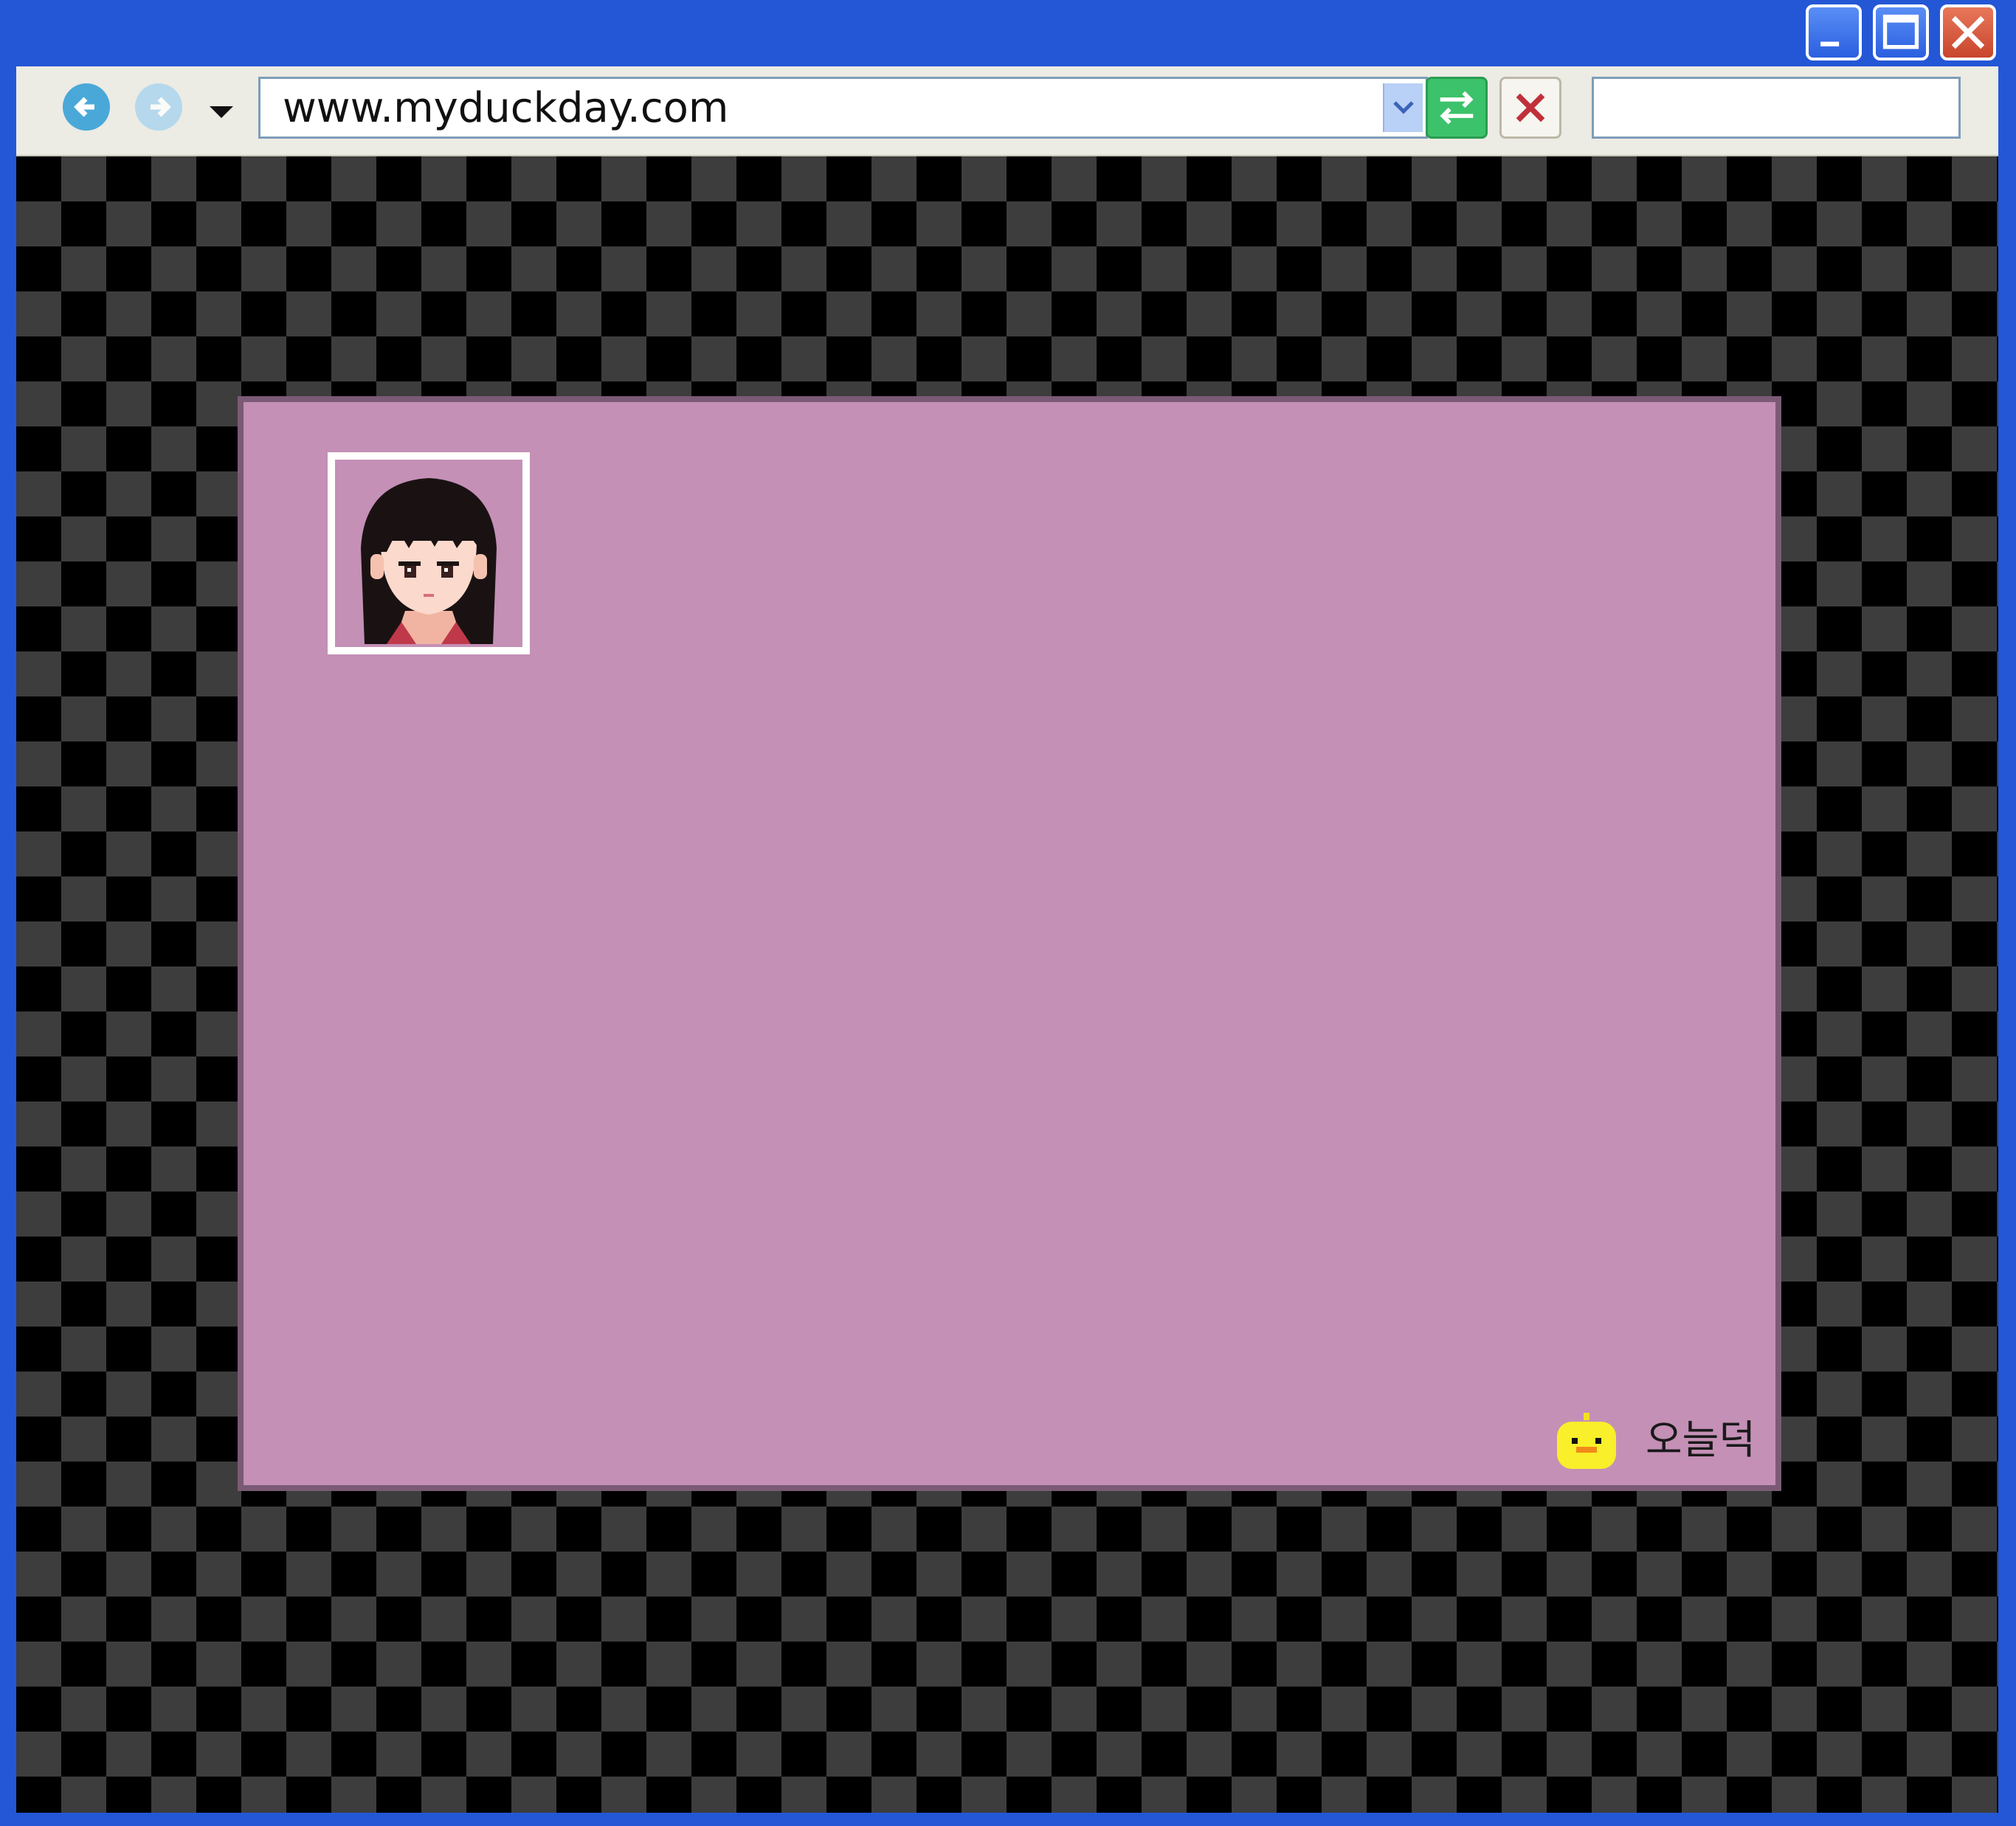 The height and width of the screenshot is (1826, 2016). I want to click on maximize-icon, so click(1901, 31).